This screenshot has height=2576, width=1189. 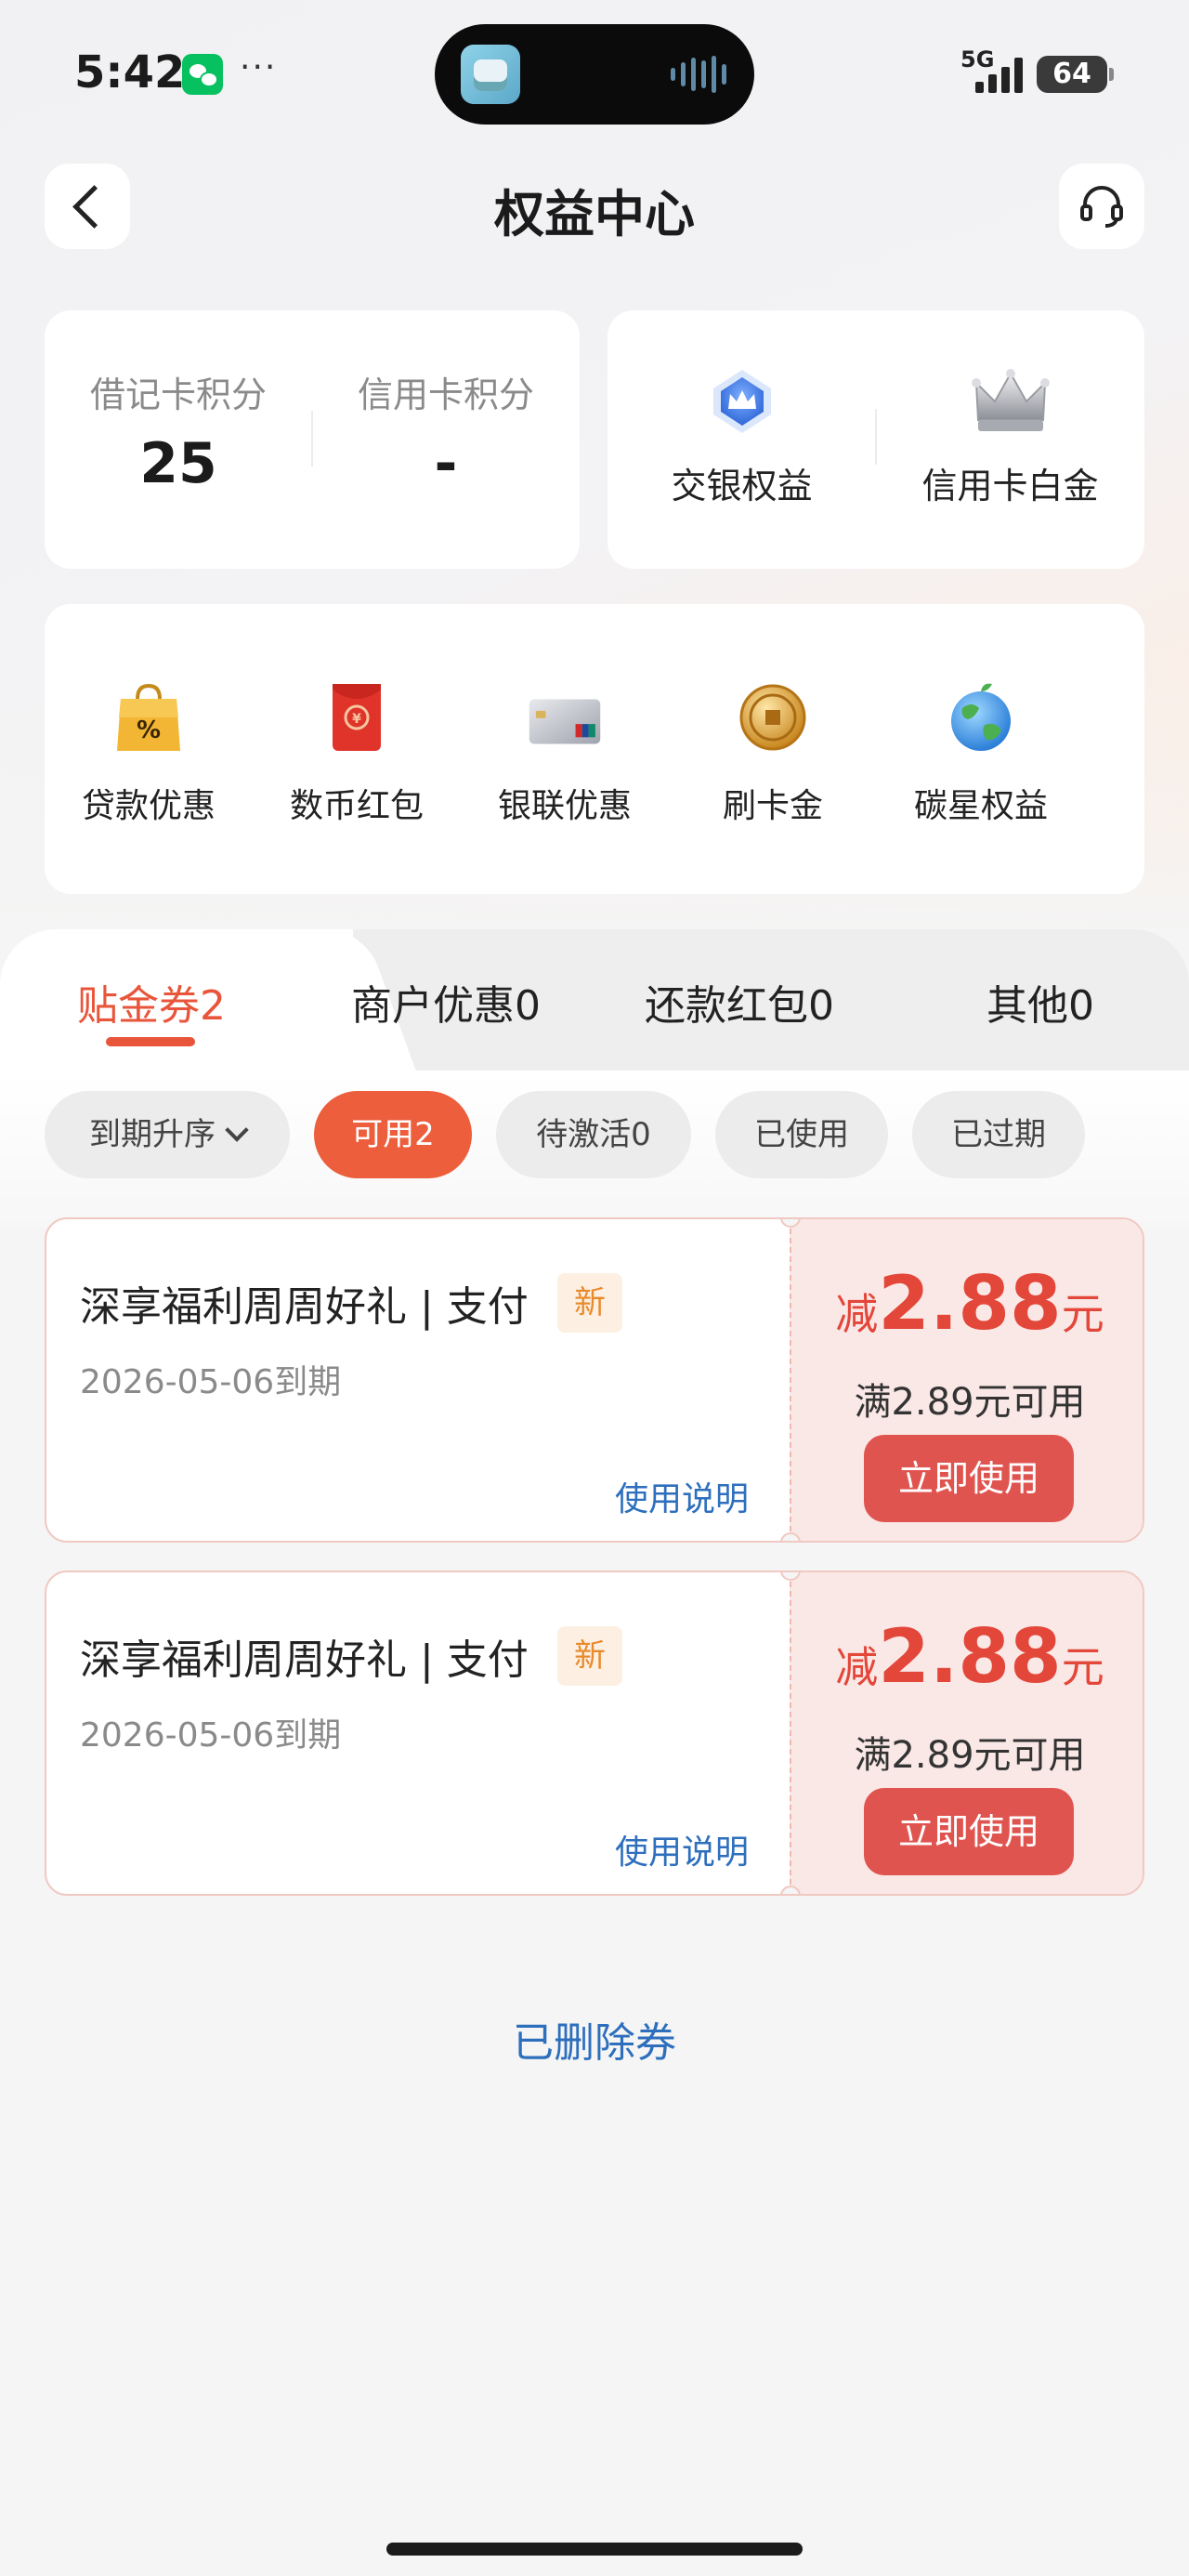 I want to click on earth-globe-icon, so click(x=981, y=717).